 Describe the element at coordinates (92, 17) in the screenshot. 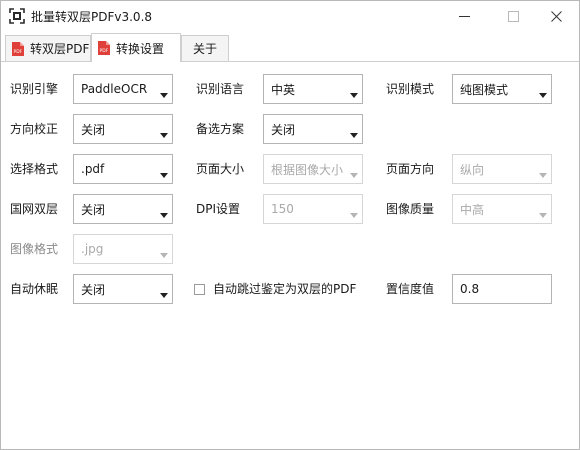

I see `window-title: 批量转双层PDFv3.0.8` at that location.